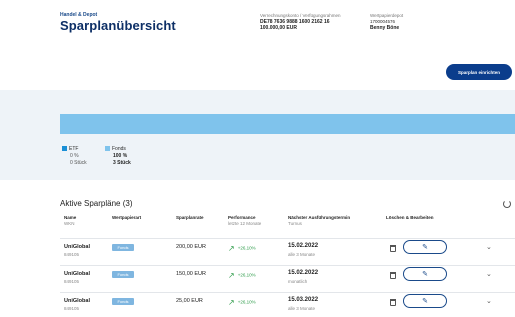 Image resolution: width=515 pixels, height=317 pixels. What do you see at coordinates (69, 223) in the screenshot?
I see `column-wkn-label: WKN` at bounding box center [69, 223].